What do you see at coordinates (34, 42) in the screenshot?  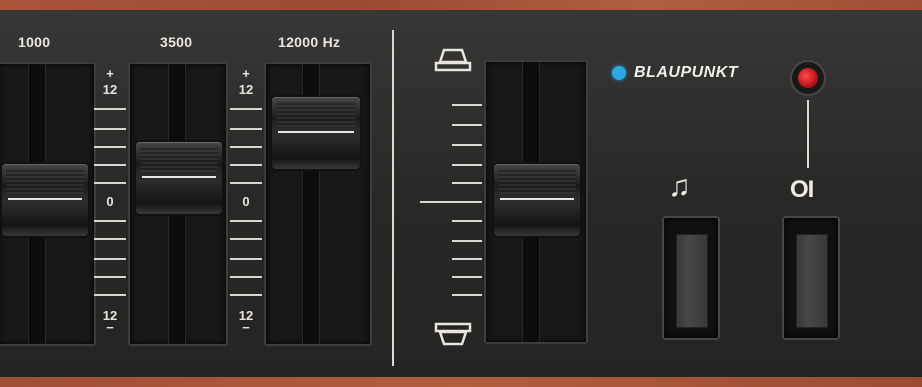 I see `band-label-1000: 1000` at bounding box center [34, 42].